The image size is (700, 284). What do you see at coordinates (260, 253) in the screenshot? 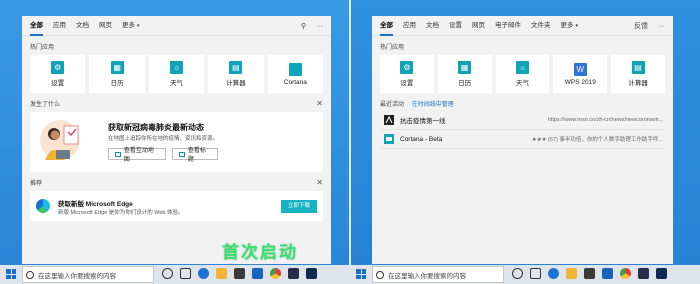
I see `caption-first-launch: 首次启动` at bounding box center [260, 253].